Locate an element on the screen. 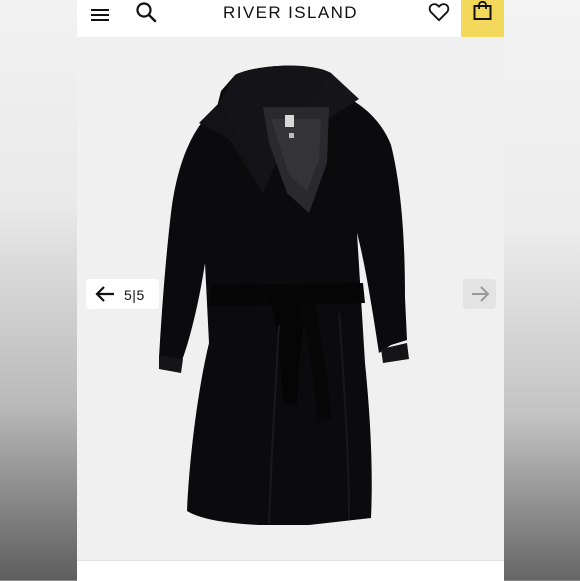 The image size is (580, 581). product-details-panel is located at coordinates (290, 570).